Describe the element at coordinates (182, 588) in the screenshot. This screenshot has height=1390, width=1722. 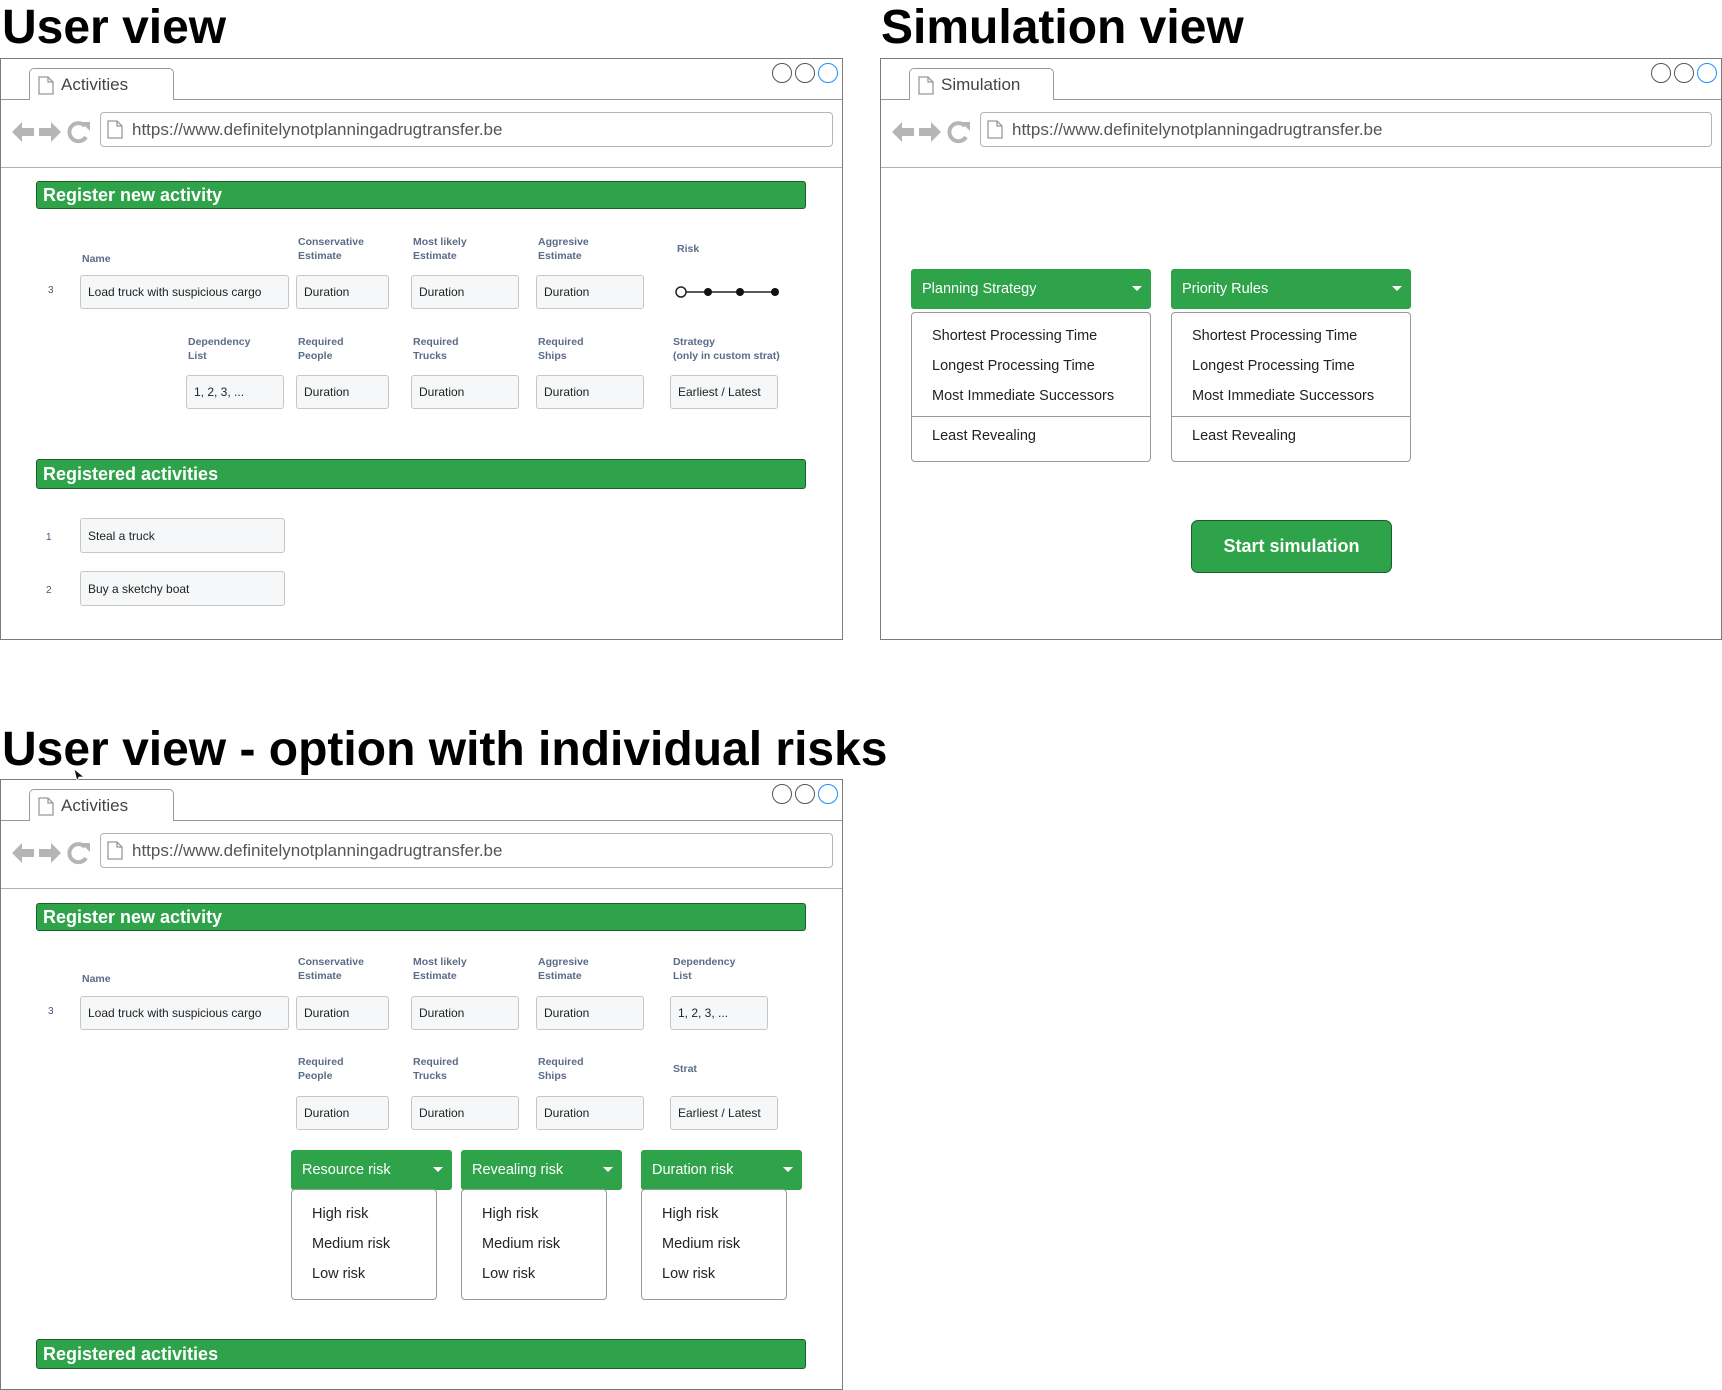
I see `registered-activity-name: Buy a sketchy boat` at that location.